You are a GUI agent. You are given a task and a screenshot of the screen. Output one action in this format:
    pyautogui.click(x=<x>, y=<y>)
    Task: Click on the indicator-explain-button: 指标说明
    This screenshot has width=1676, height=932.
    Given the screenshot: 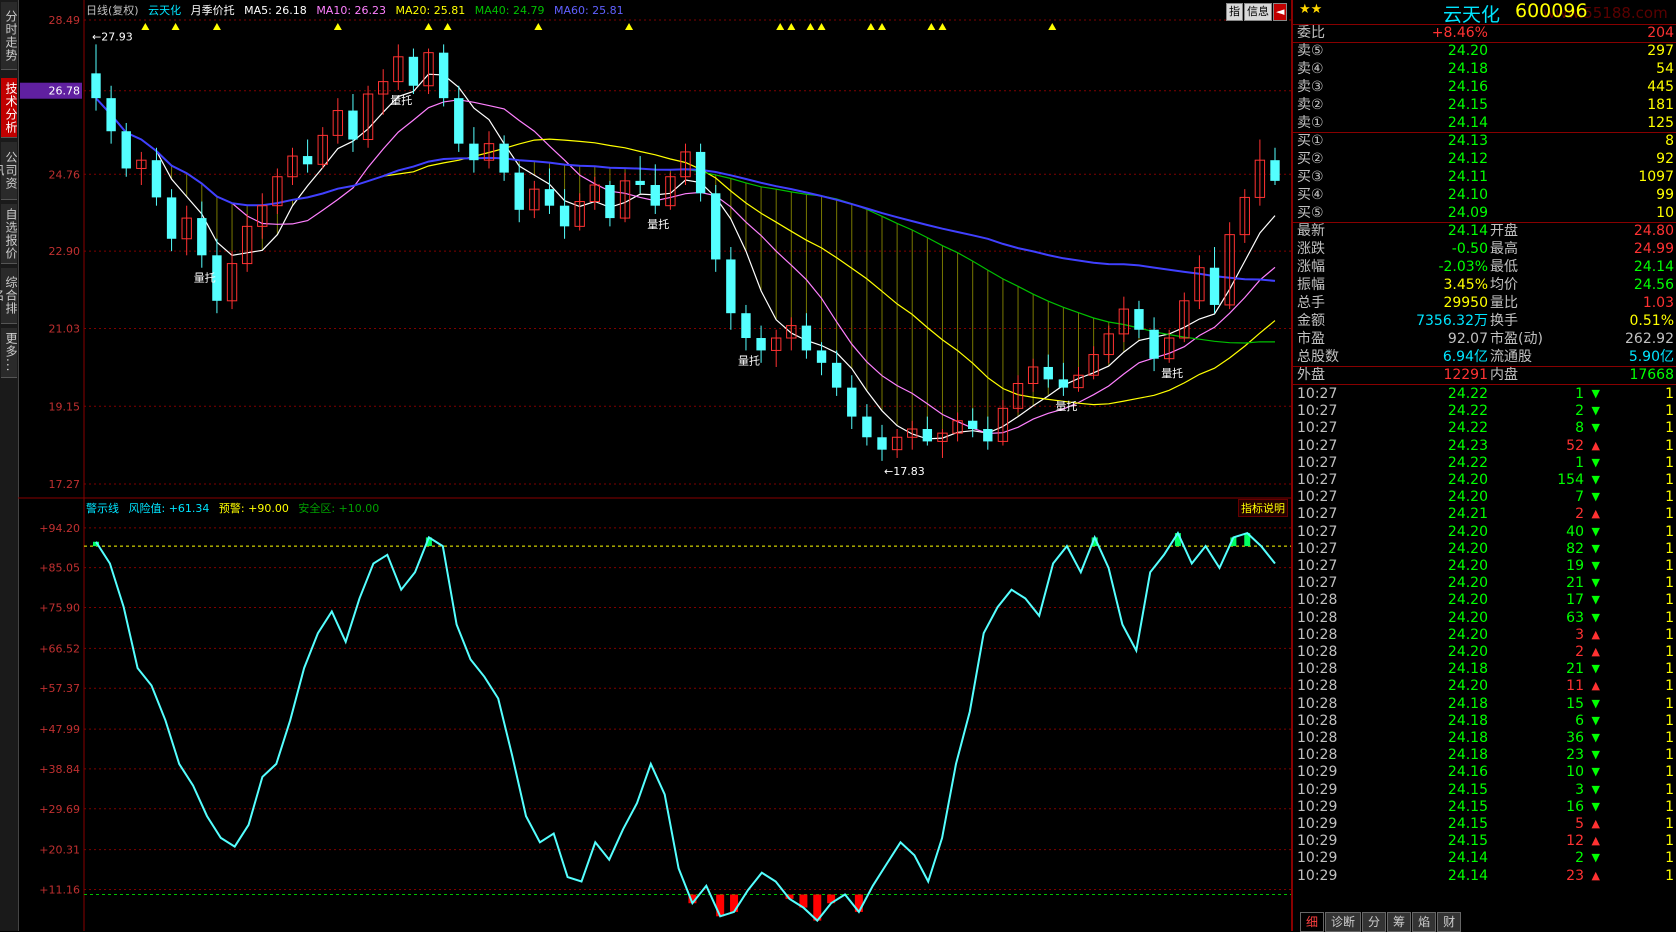 What is the action you would take?
    pyautogui.click(x=1263, y=508)
    